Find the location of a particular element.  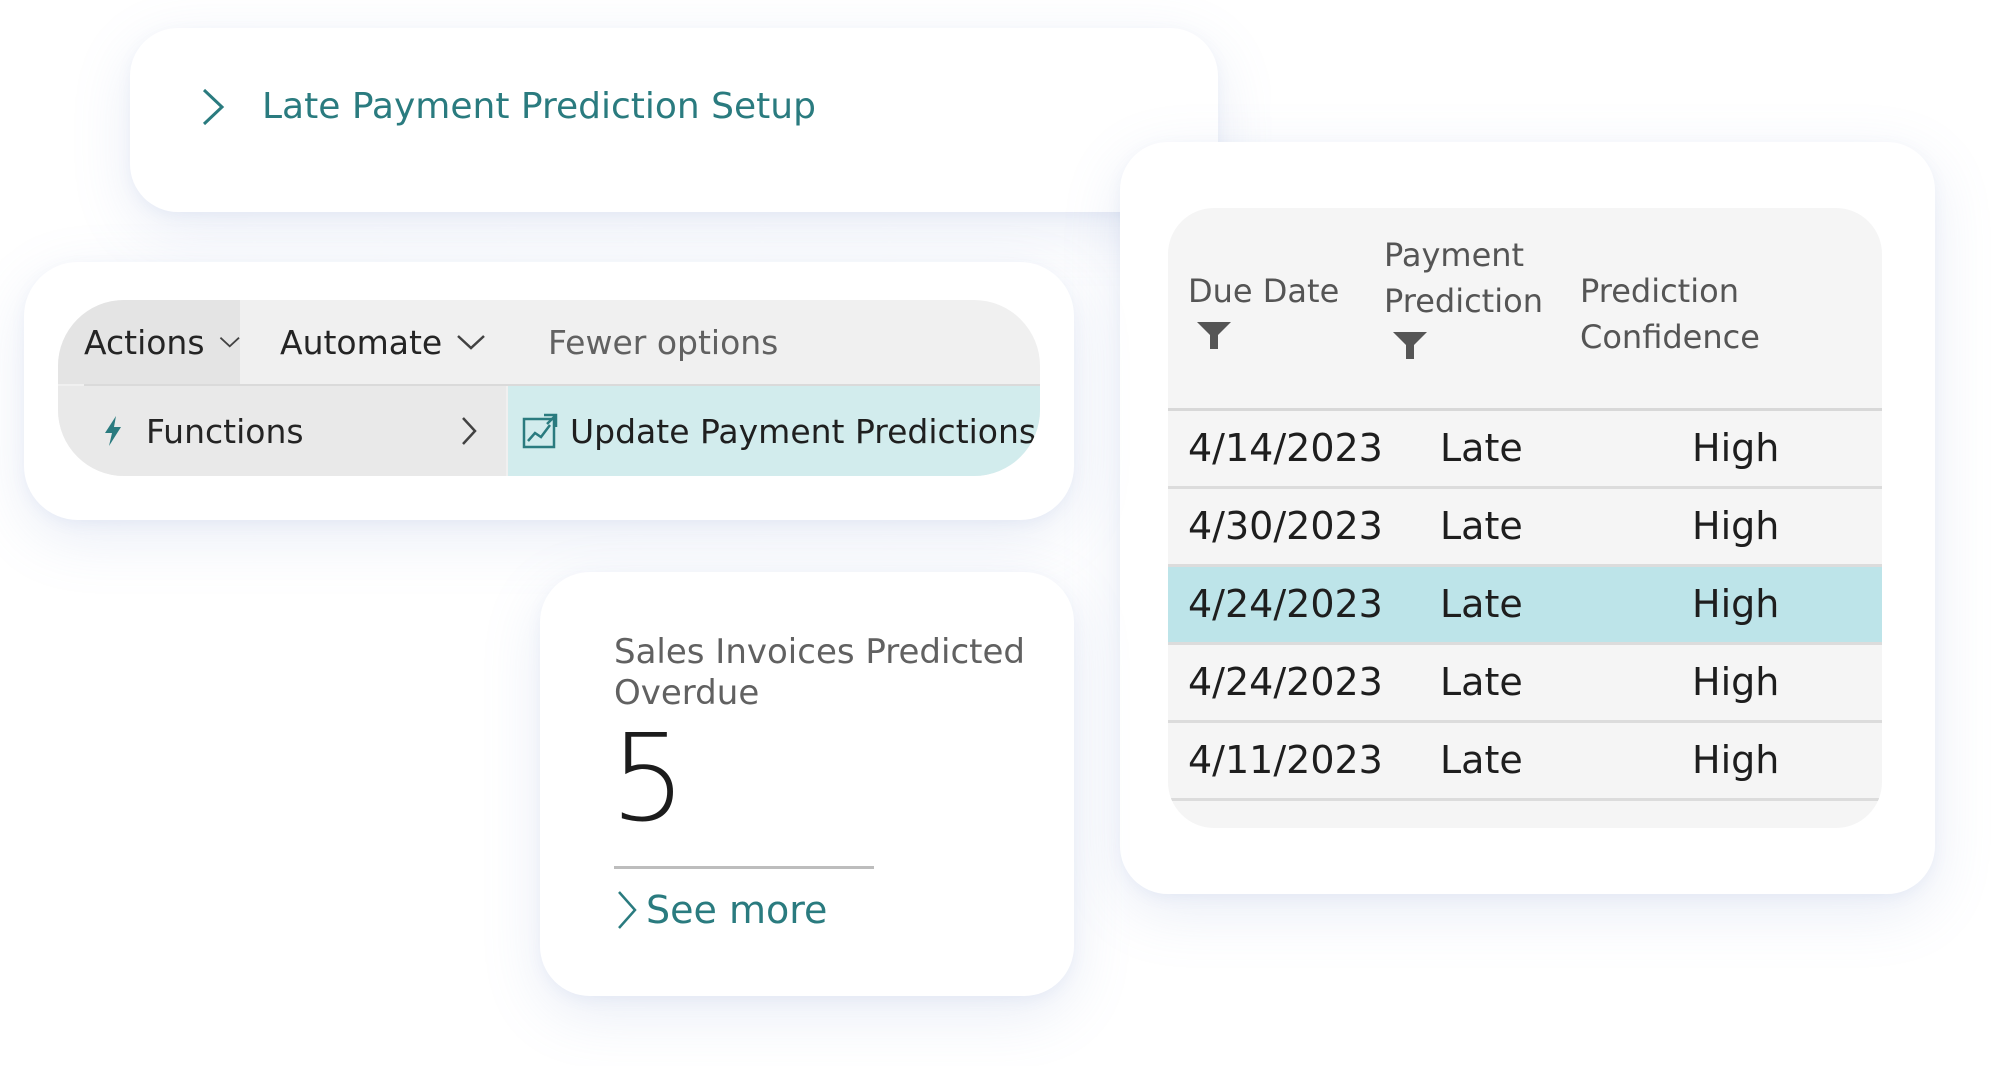

actions-menu-label: Actions is located at coordinates (144, 342).